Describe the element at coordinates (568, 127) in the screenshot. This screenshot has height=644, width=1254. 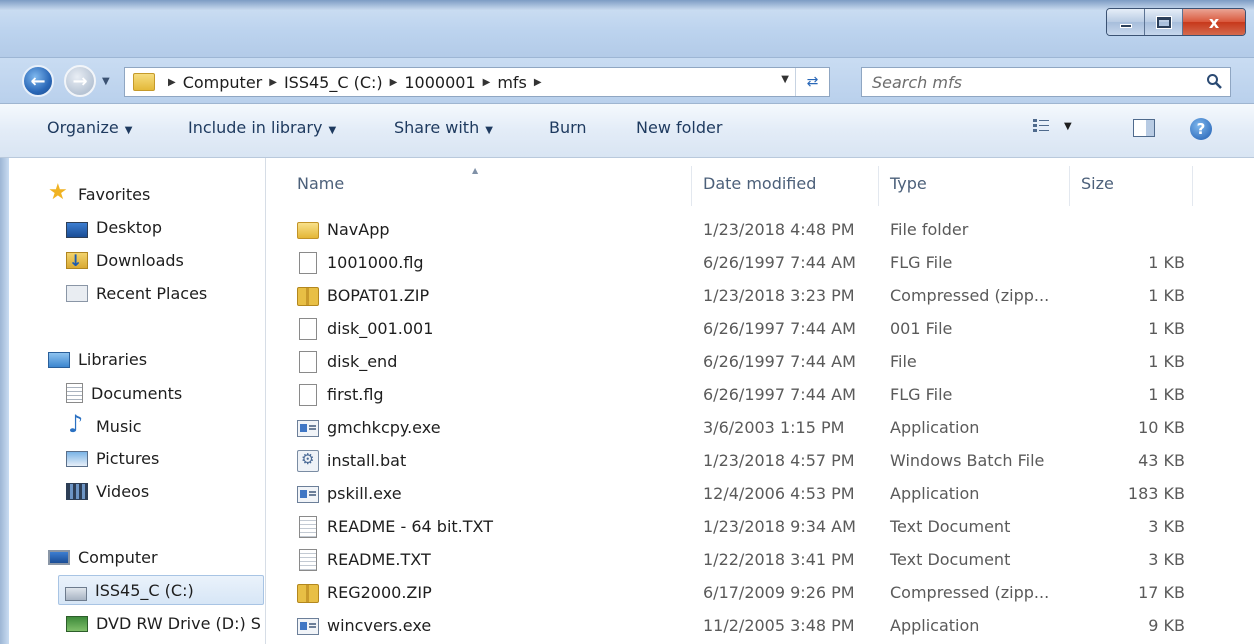
I see `burn-button: Burn` at that location.